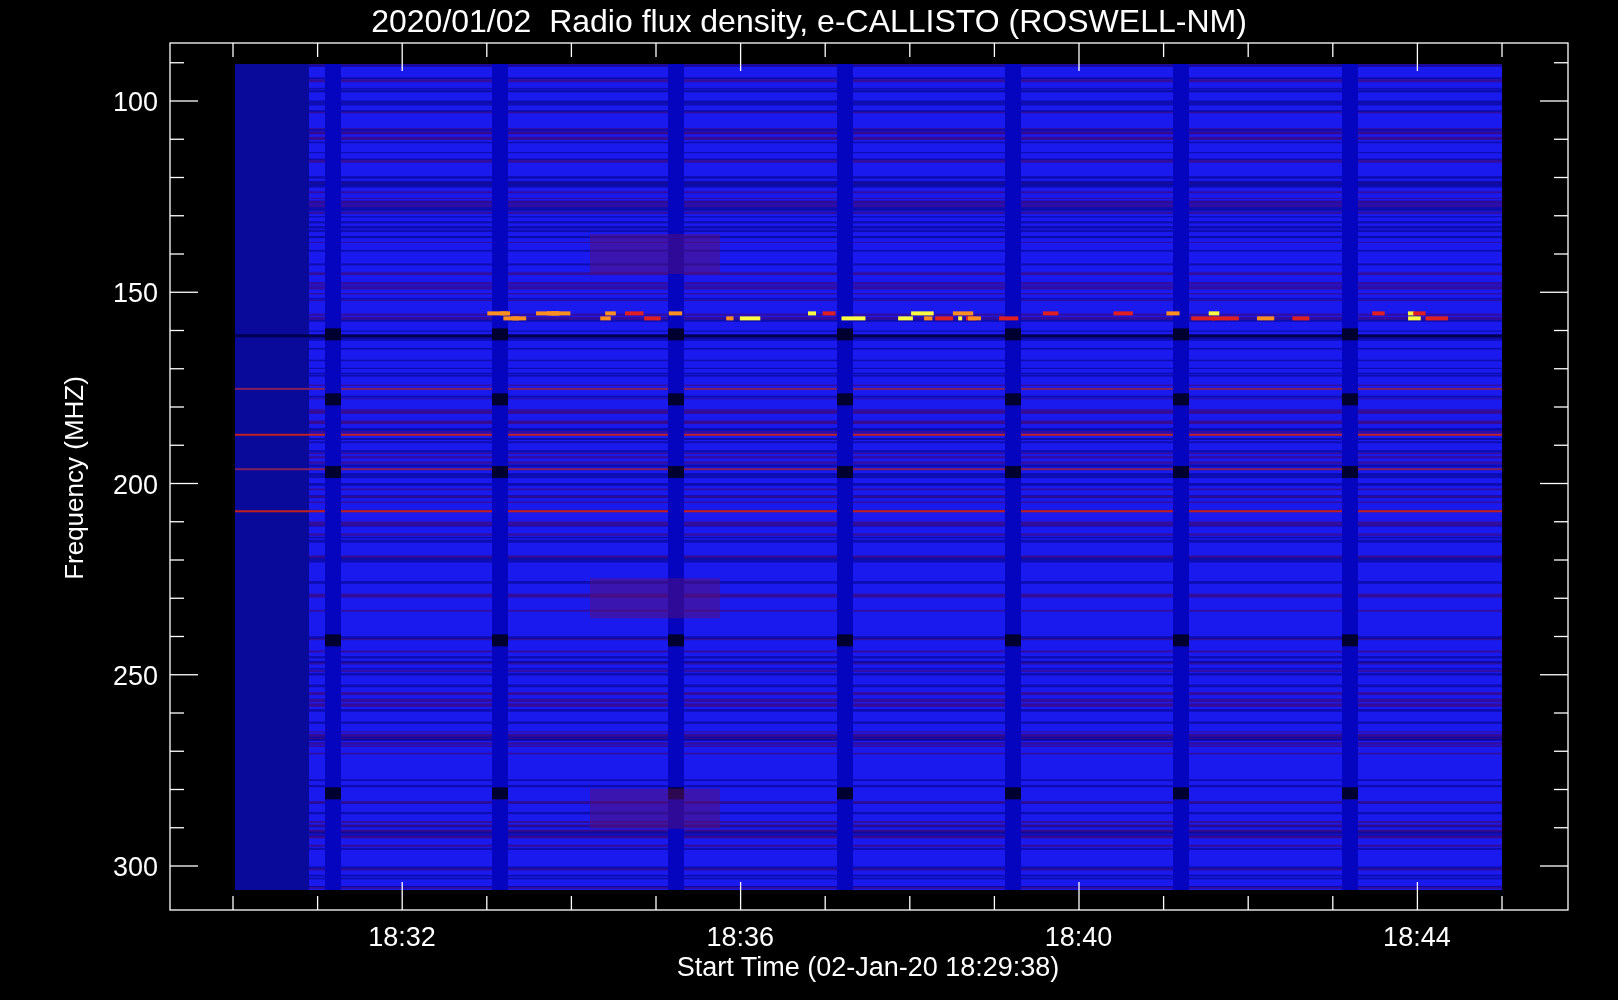  Describe the element at coordinates (740, 937) in the screenshot. I see `x-tick-label: 18:36` at that location.